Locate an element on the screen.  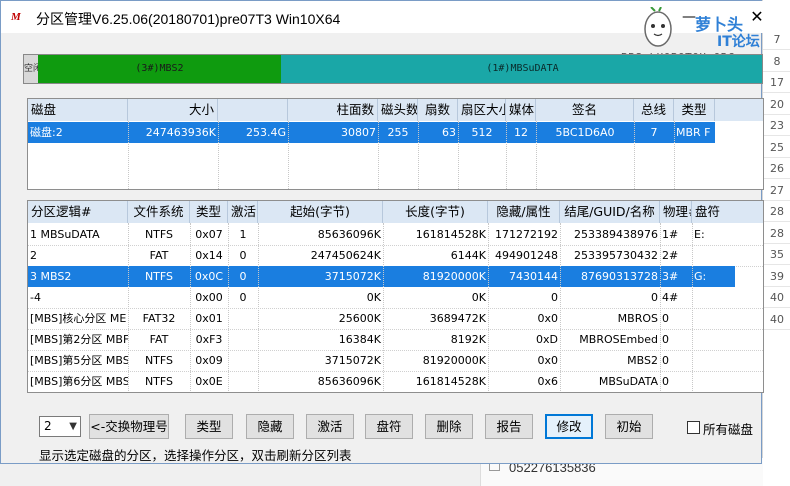
partition-cell-fs is located at coordinates (159, 297).